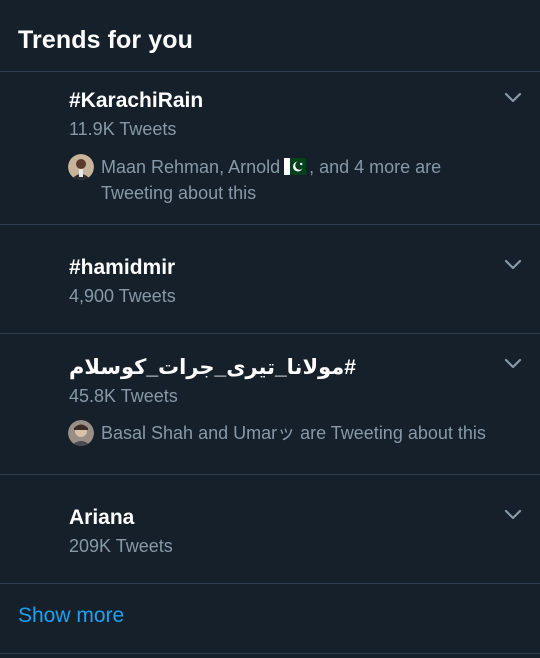 Image resolution: width=540 pixels, height=658 pixels. Describe the element at coordinates (212, 367) in the screenshot. I see `trend-name: #مولانا_تیری_جرات_کوسلام` at that location.